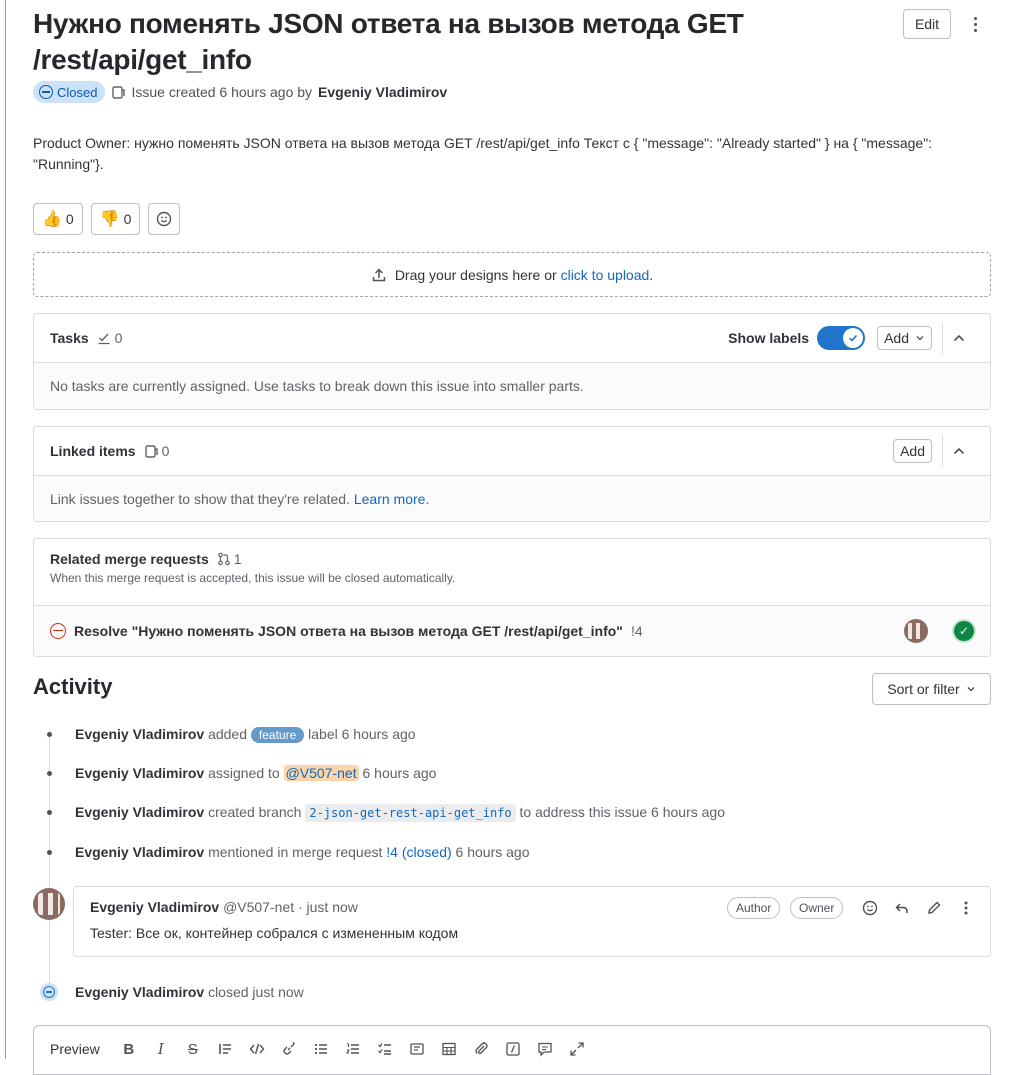 This screenshot has height=1075, width=1021. Describe the element at coordinates (605, 275) in the screenshot. I see `upload-link: click to upload` at that location.